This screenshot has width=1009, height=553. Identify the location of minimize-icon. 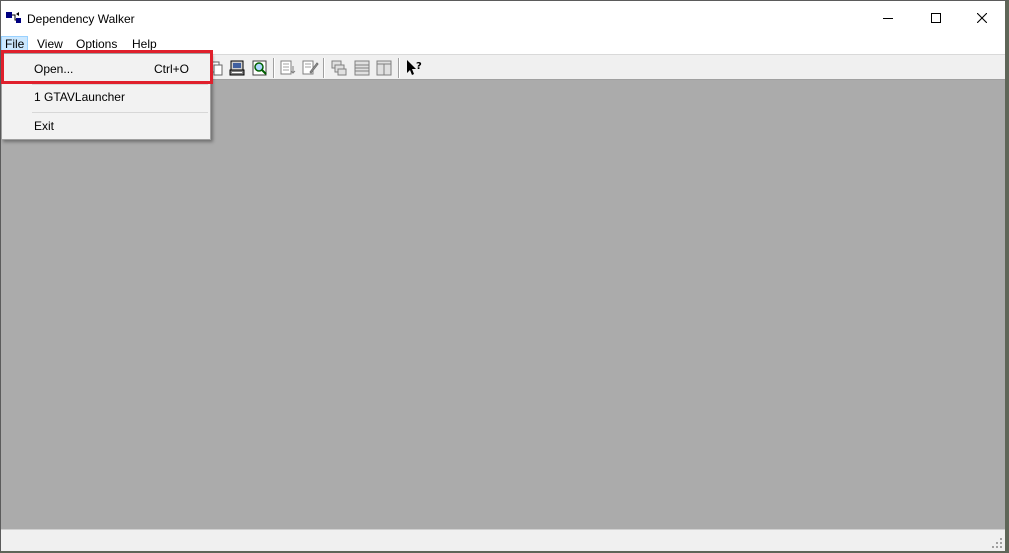
(888, 18).